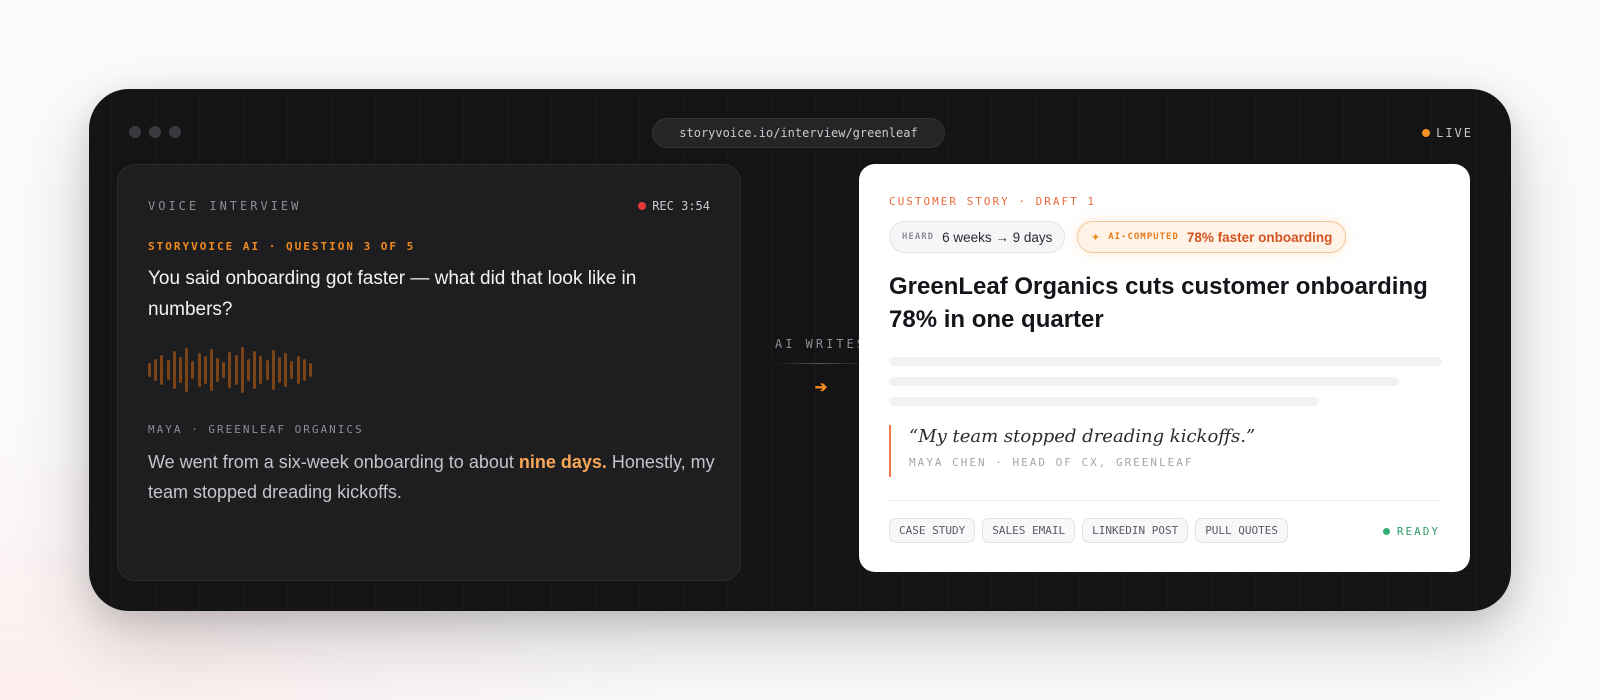  What do you see at coordinates (1096, 237) in the screenshot?
I see `sparkle-icon: ✦` at bounding box center [1096, 237].